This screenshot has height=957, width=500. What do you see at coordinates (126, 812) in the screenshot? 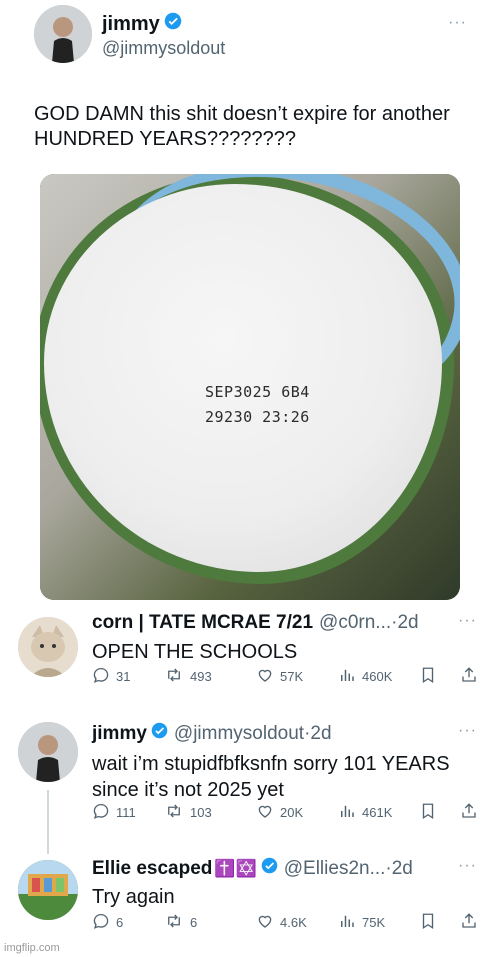
I see `reply-count: 111` at bounding box center [126, 812].